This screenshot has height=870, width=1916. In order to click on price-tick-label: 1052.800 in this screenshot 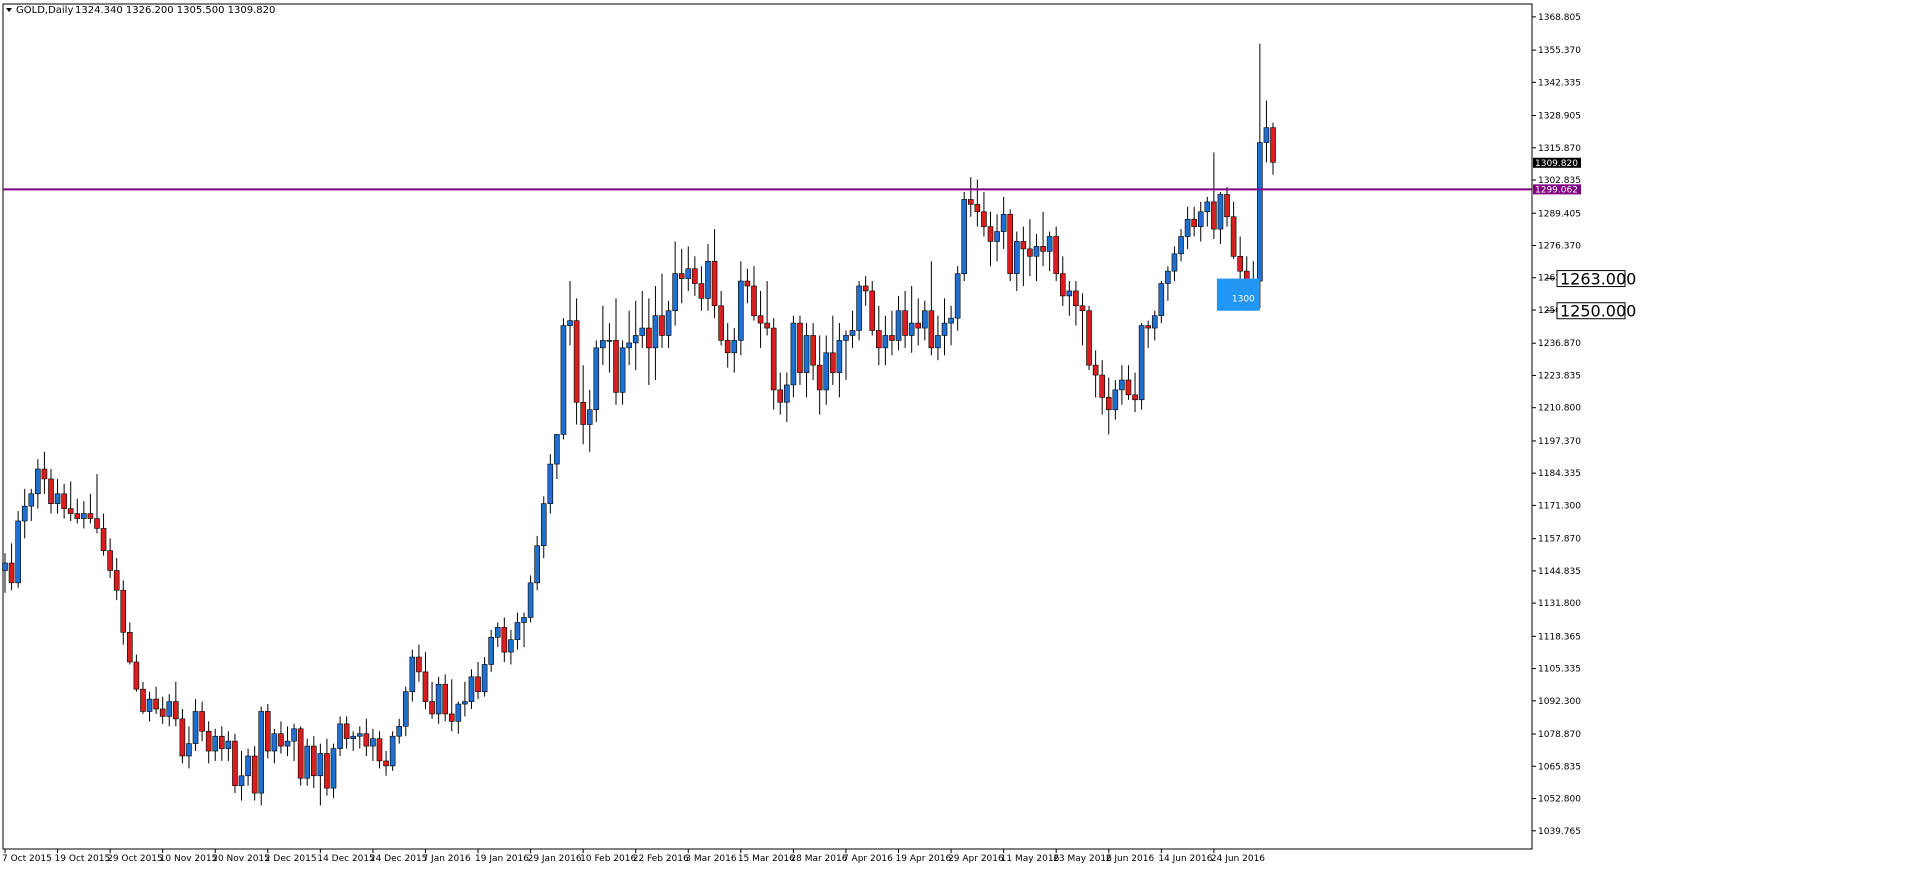, I will do `click(1559, 800)`.